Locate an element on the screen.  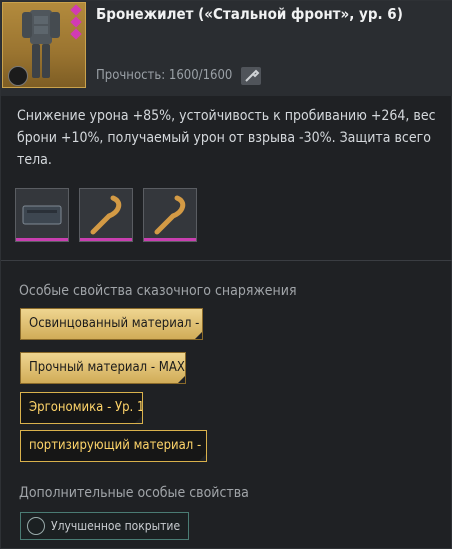
legendary-prop: портизирующий материал - Ь is located at coordinates (113, 446).